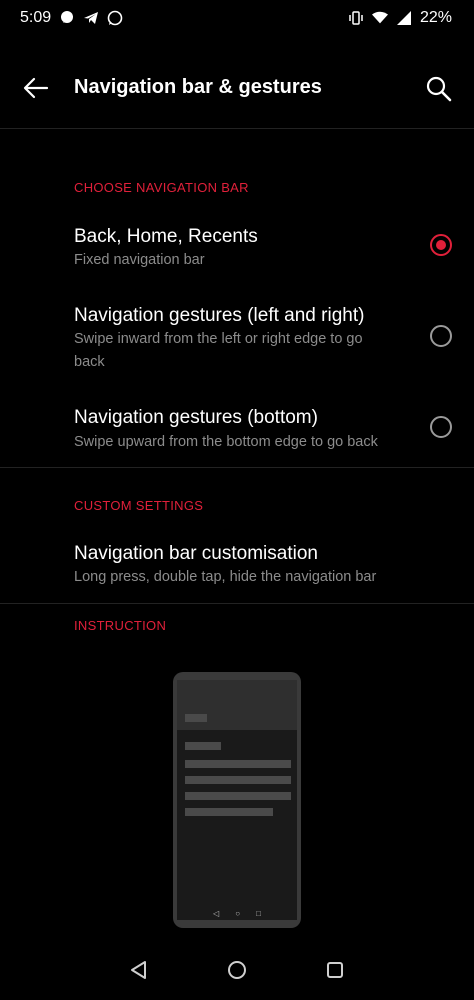 The width and height of the screenshot is (474, 1000). I want to click on option-subtitle: Fixed navigation bar, so click(139, 260).